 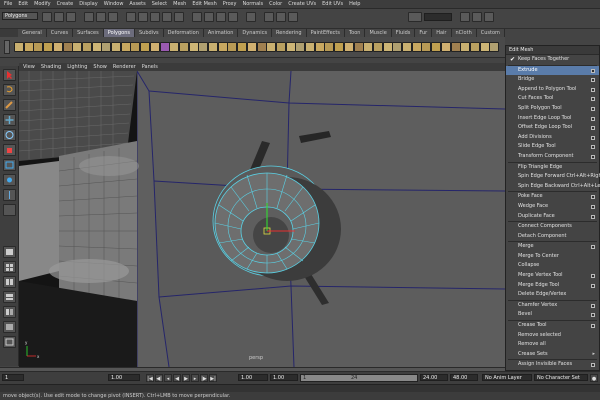 What do you see at coordinates (438, 17) in the screenshot?
I see `input-line-field` at bounding box center [438, 17].